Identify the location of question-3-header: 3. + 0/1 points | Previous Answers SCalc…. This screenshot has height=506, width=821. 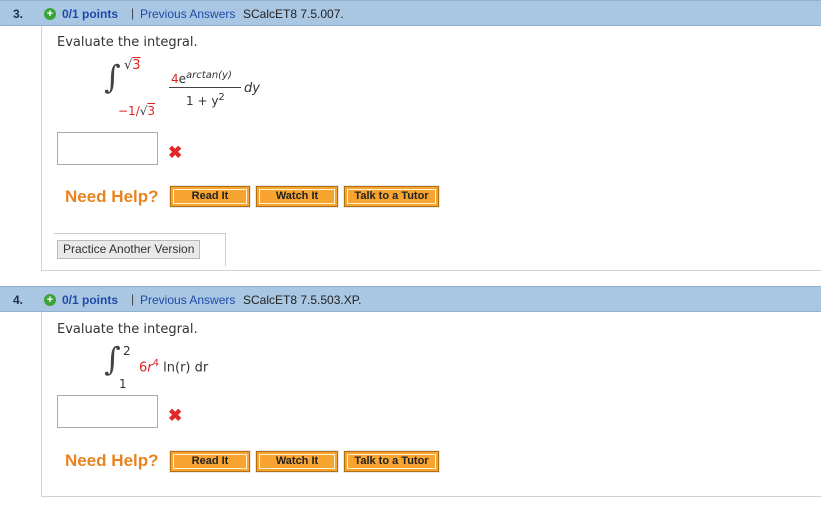
(410, 13).